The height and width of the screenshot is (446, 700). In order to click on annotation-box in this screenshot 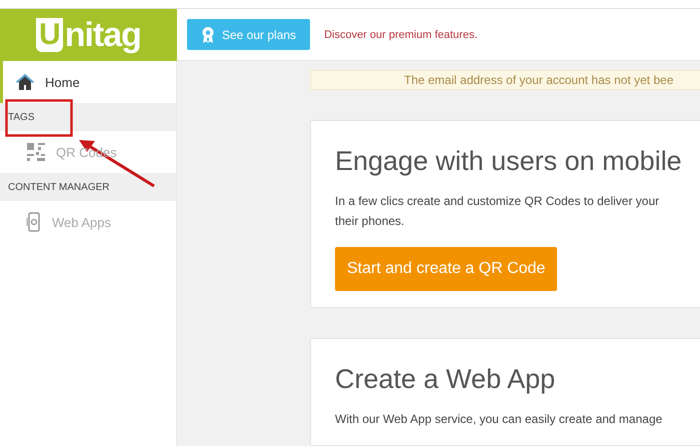, I will do `click(39, 118)`.